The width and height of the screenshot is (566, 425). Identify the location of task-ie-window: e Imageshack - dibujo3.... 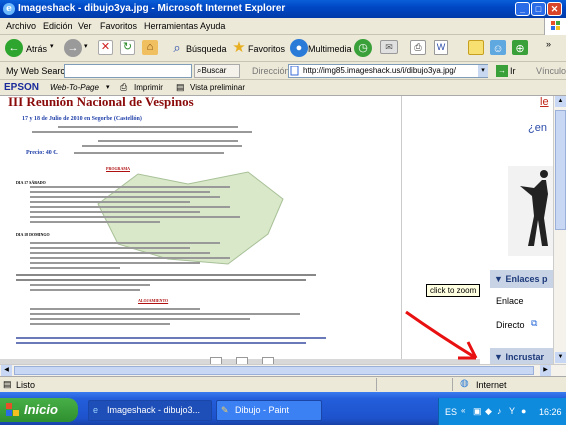
(150, 410).